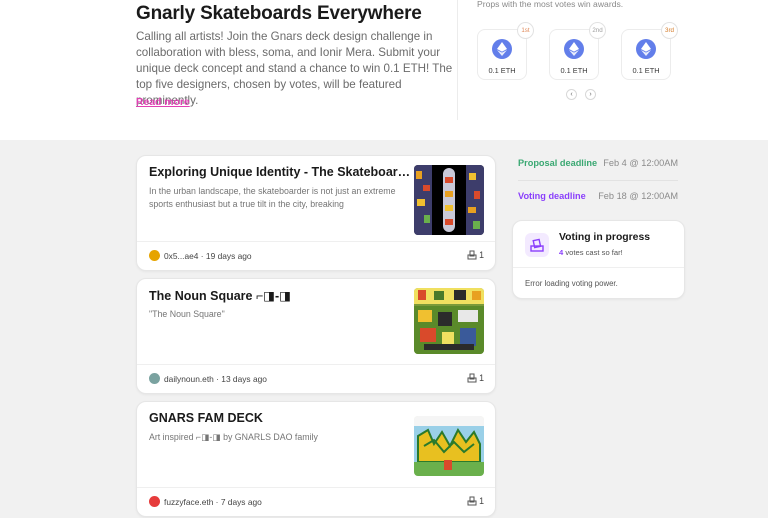 The image size is (768, 518). What do you see at coordinates (598, 267) in the screenshot?
I see `status-divider` at bounding box center [598, 267].